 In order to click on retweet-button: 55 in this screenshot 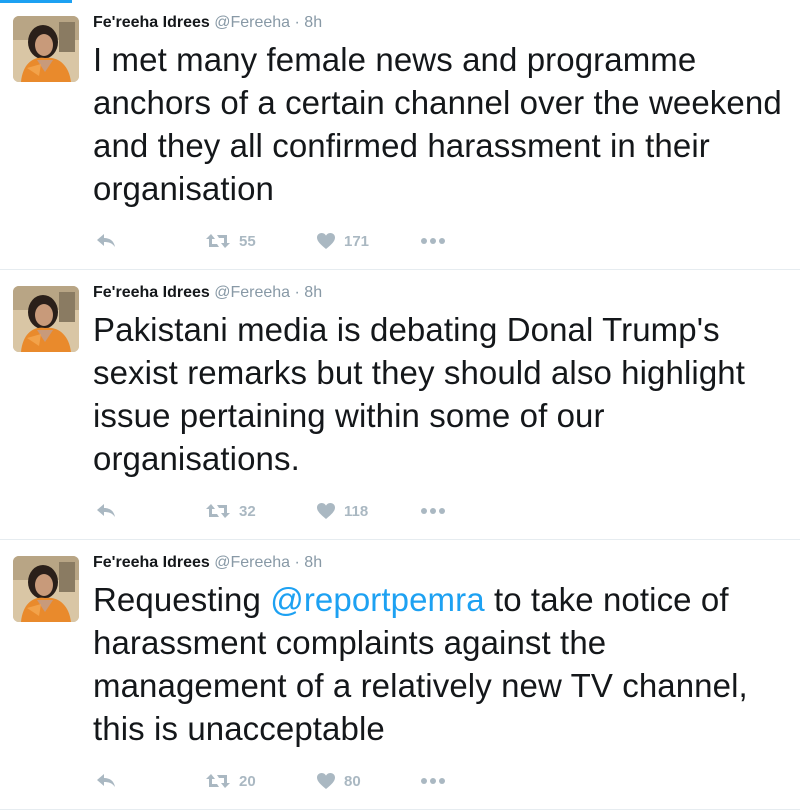, I will do `click(230, 241)`.